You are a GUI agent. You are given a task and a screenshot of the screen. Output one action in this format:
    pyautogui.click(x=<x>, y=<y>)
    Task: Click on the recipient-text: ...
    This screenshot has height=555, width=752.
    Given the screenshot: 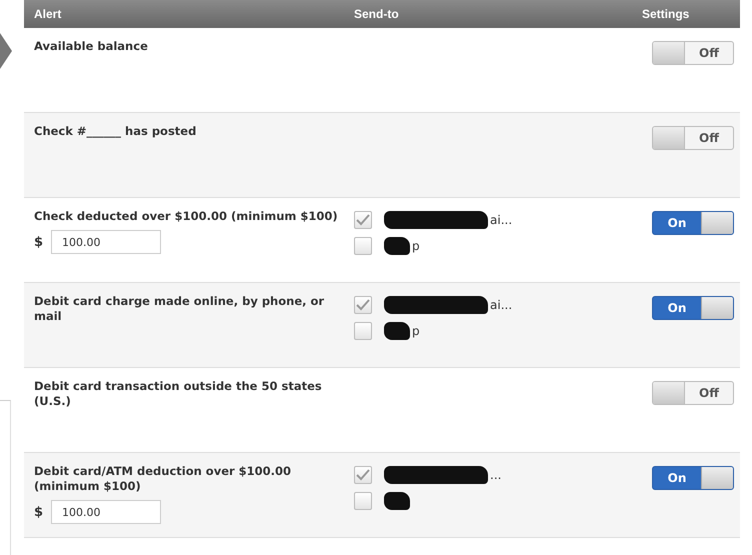 What is the action you would take?
    pyautogui.click(x=496, y=475)
    